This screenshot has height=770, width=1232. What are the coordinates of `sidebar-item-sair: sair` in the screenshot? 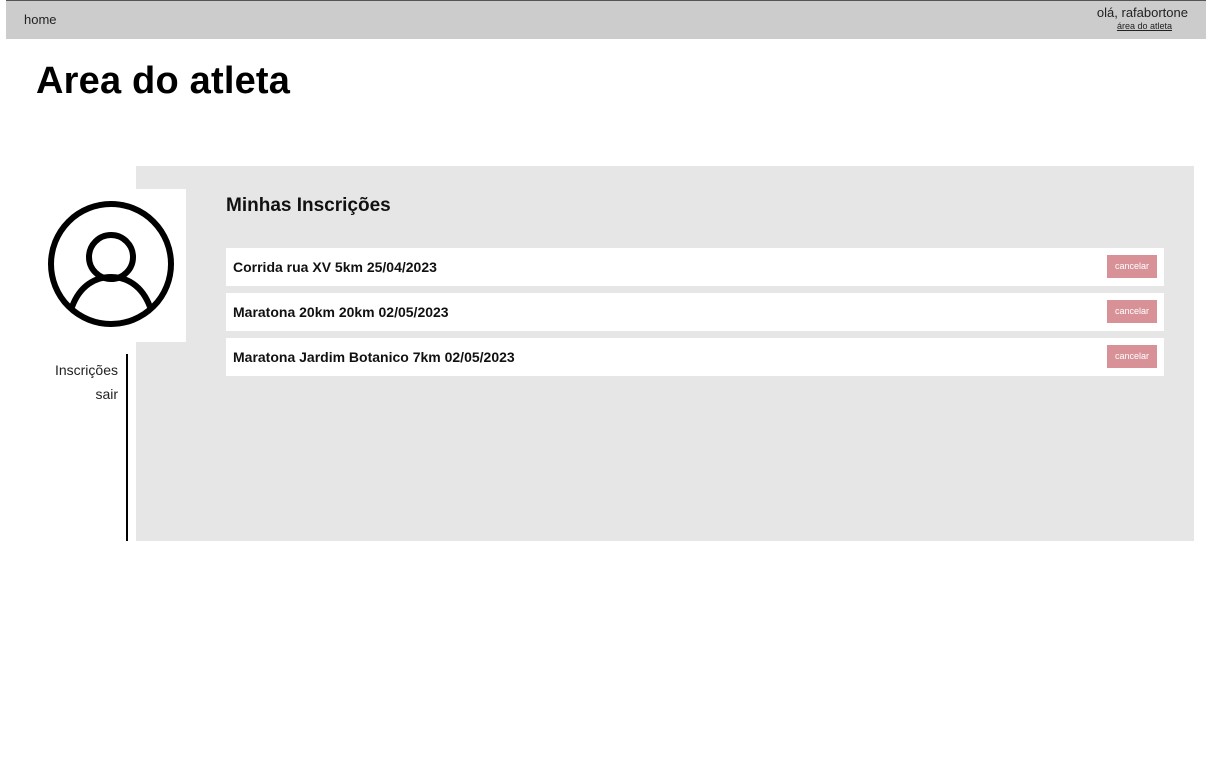 It's located at (78, 394).